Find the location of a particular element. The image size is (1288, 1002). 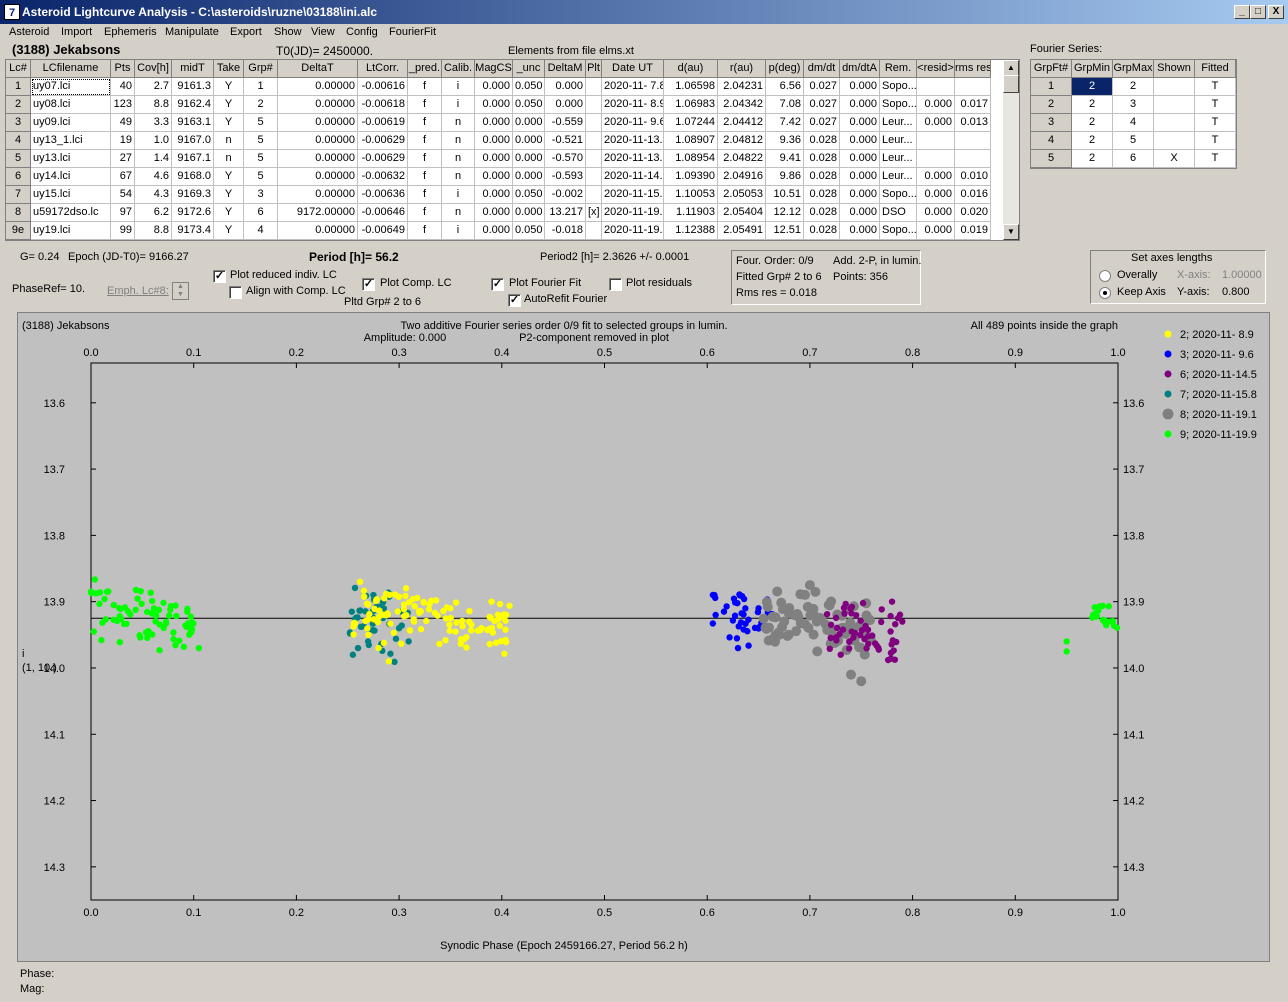

table-cell: -0.00629 is located at coordinates (383, 141).